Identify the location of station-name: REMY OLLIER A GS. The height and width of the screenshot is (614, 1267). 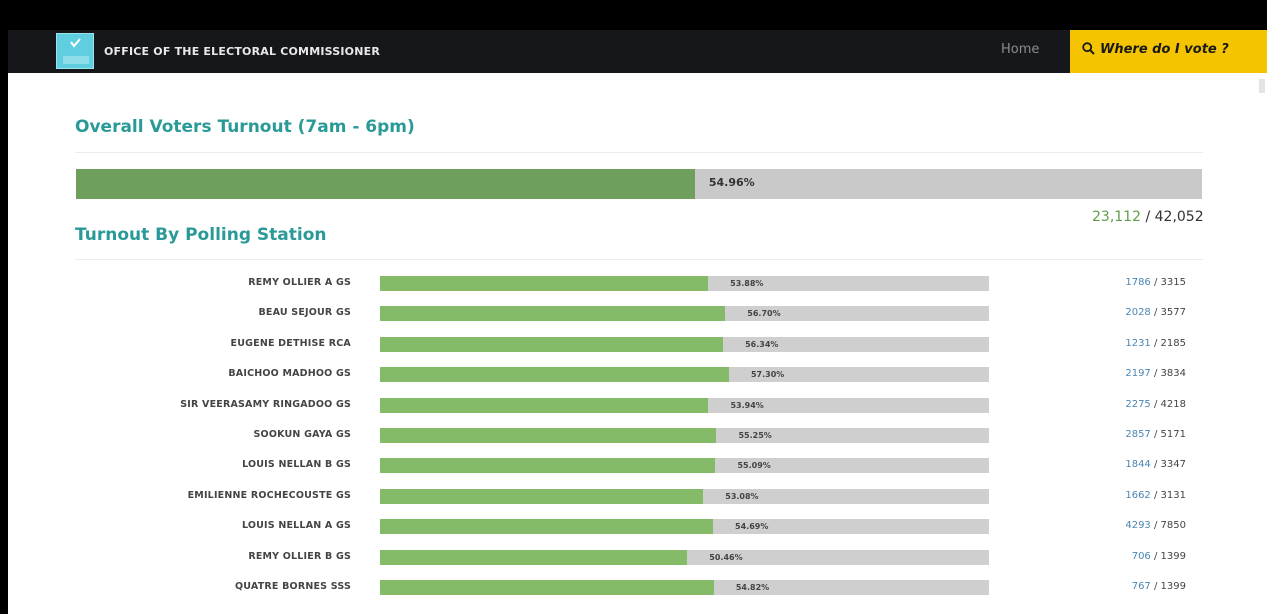
(299, 282).